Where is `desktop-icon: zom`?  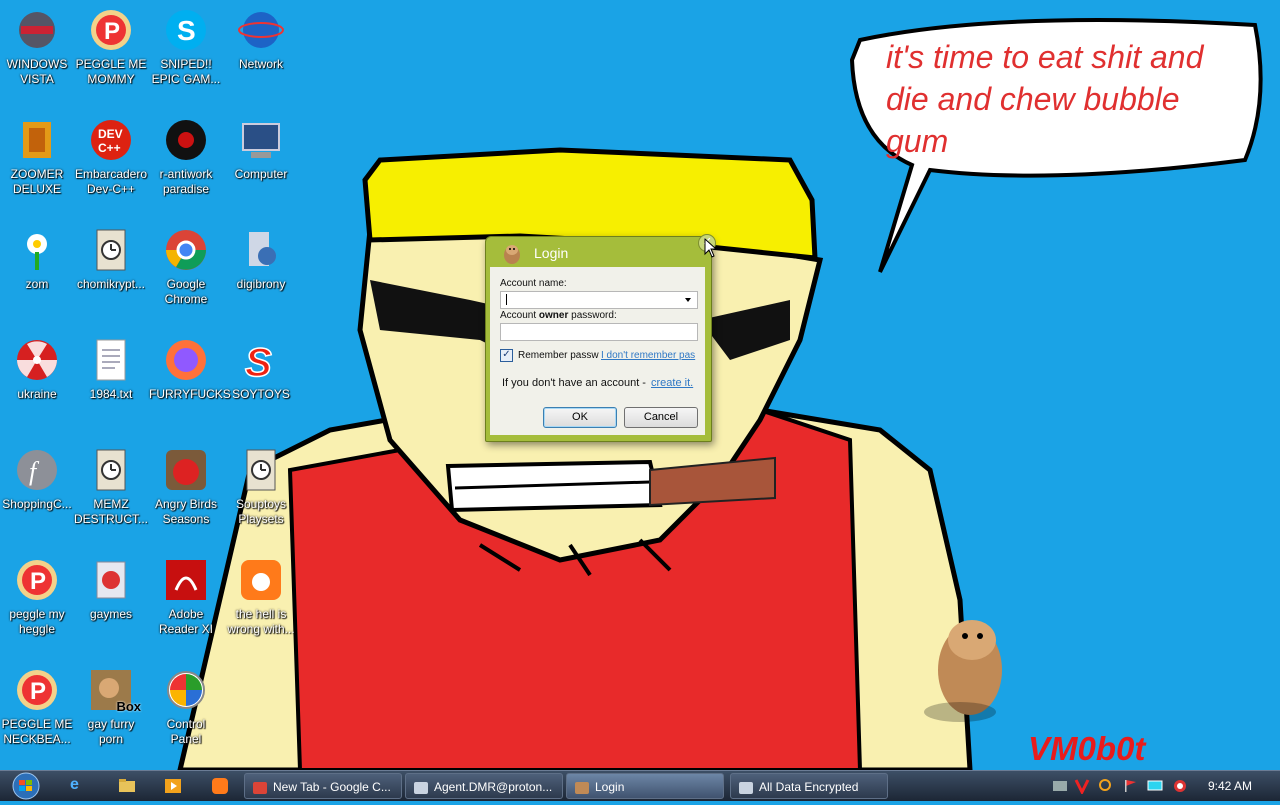 desktop-icon: zom is located at coordinates (37, 259).